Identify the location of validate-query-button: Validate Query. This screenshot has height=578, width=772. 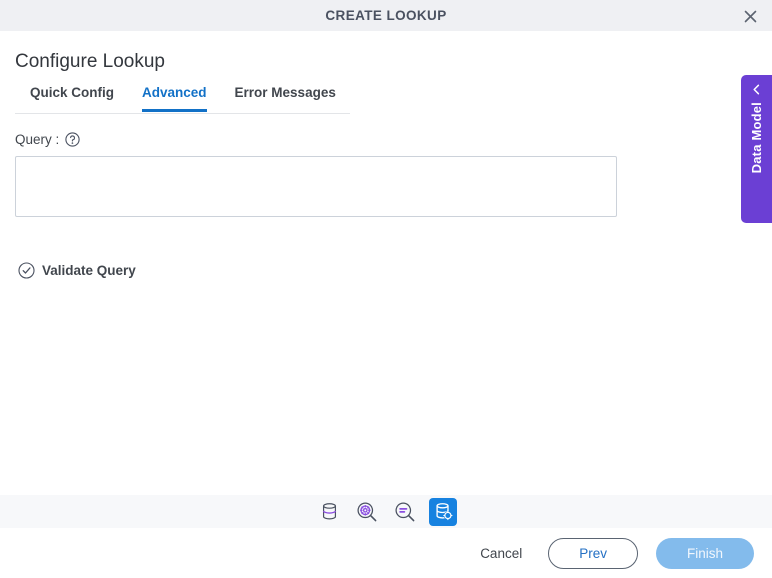
(77, 270).